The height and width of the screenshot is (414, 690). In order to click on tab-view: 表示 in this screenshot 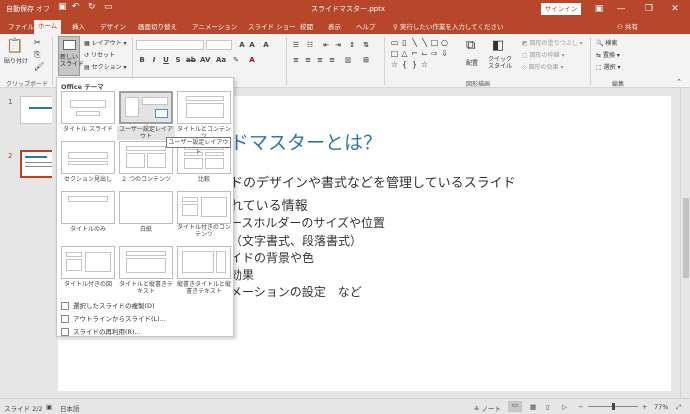, I will do `click(334, 27)`.